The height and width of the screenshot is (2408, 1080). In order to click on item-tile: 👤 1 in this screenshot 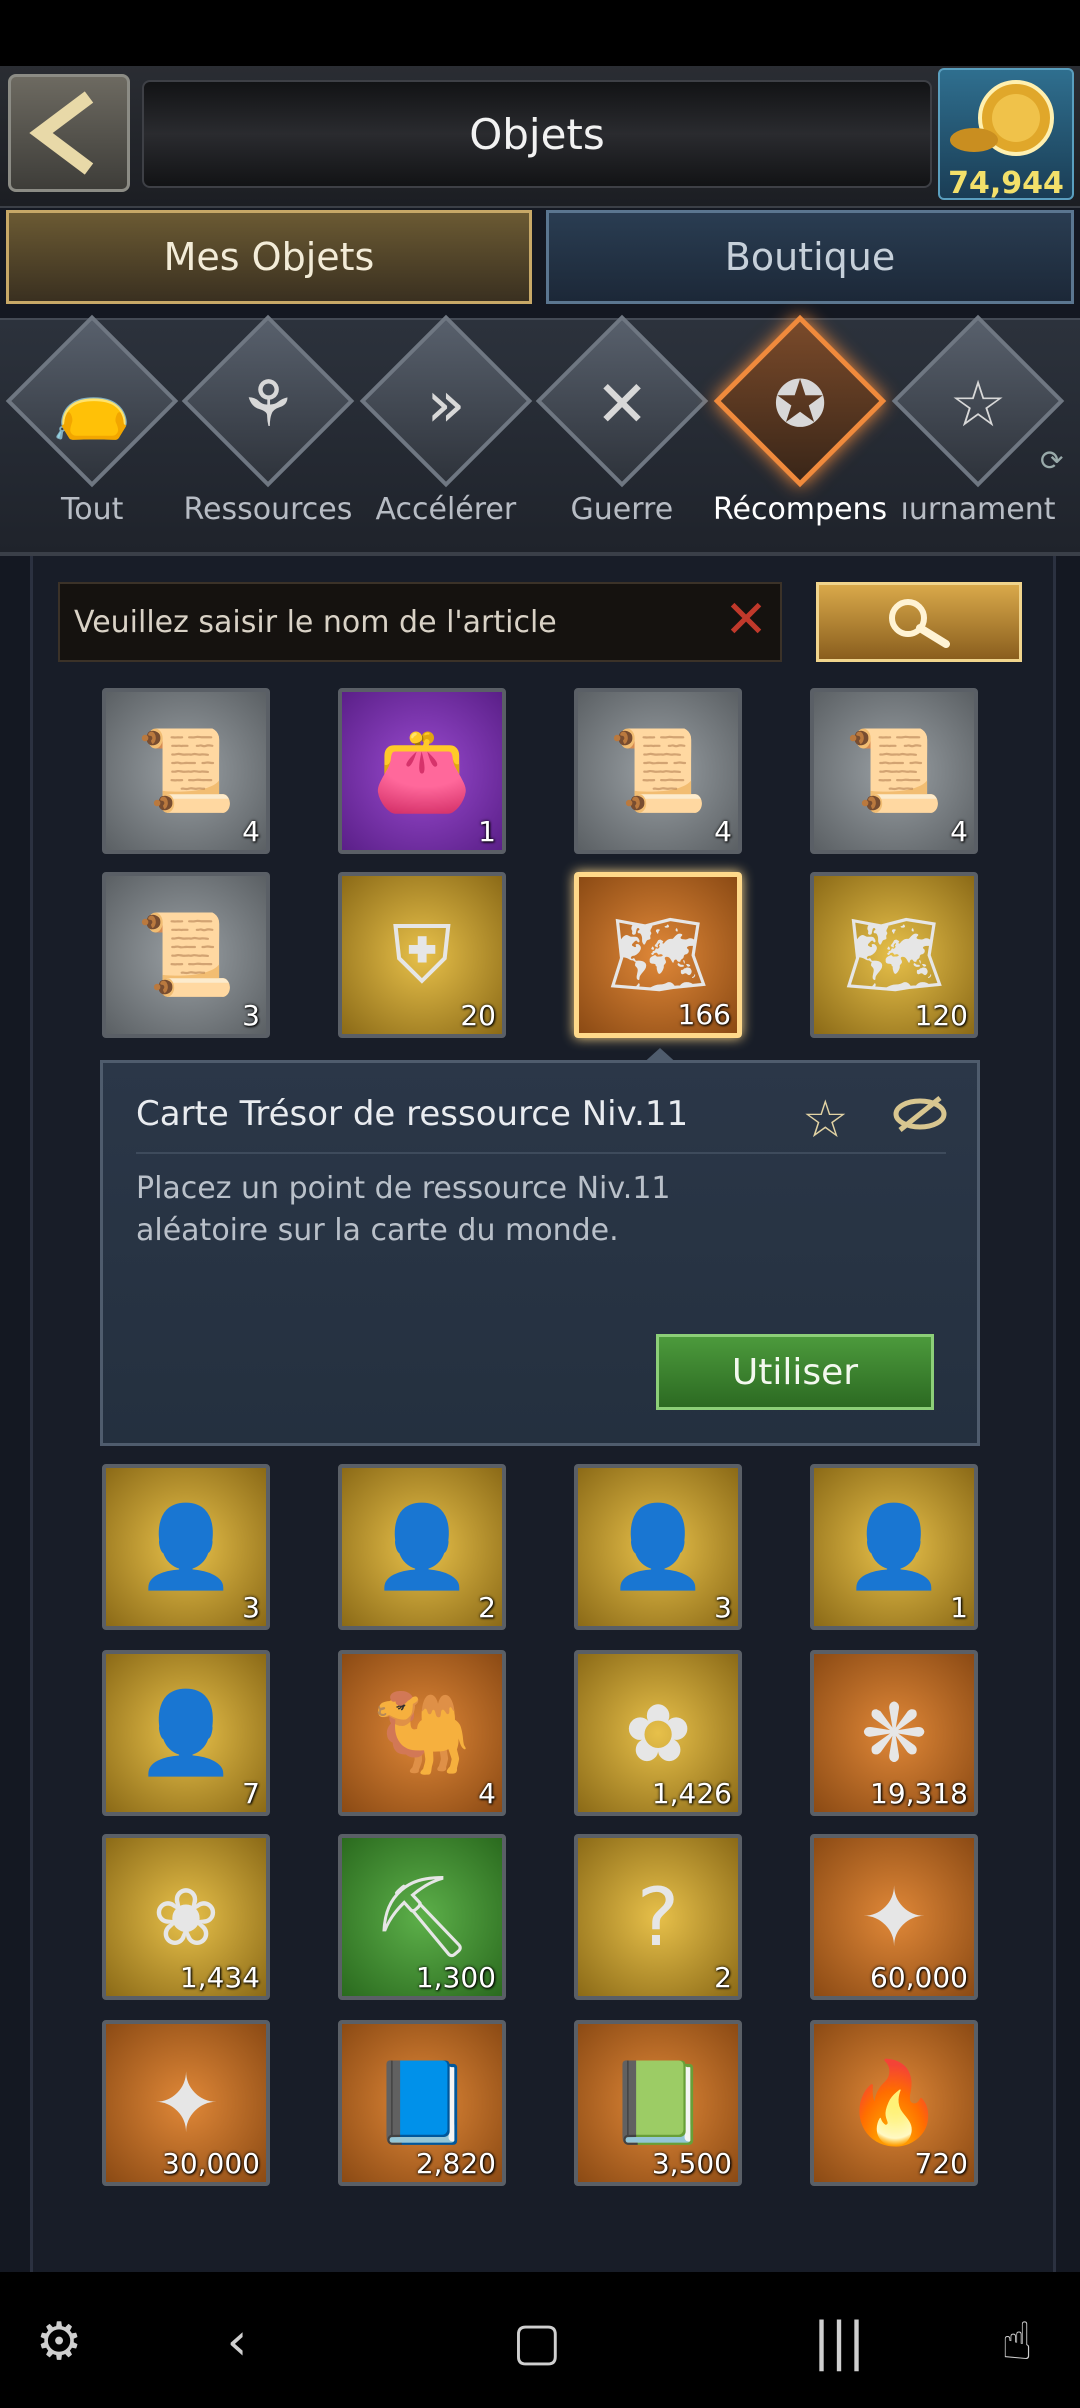, I will do `click(894, 1547)`.